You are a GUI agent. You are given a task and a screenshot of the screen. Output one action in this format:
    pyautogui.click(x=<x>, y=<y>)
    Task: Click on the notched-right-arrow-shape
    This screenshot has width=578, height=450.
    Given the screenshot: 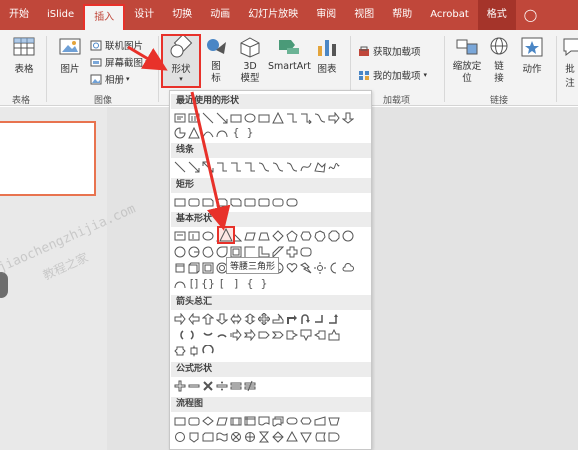 What is the action you would take?
    pyautogui.click(x=250, y=335)
    